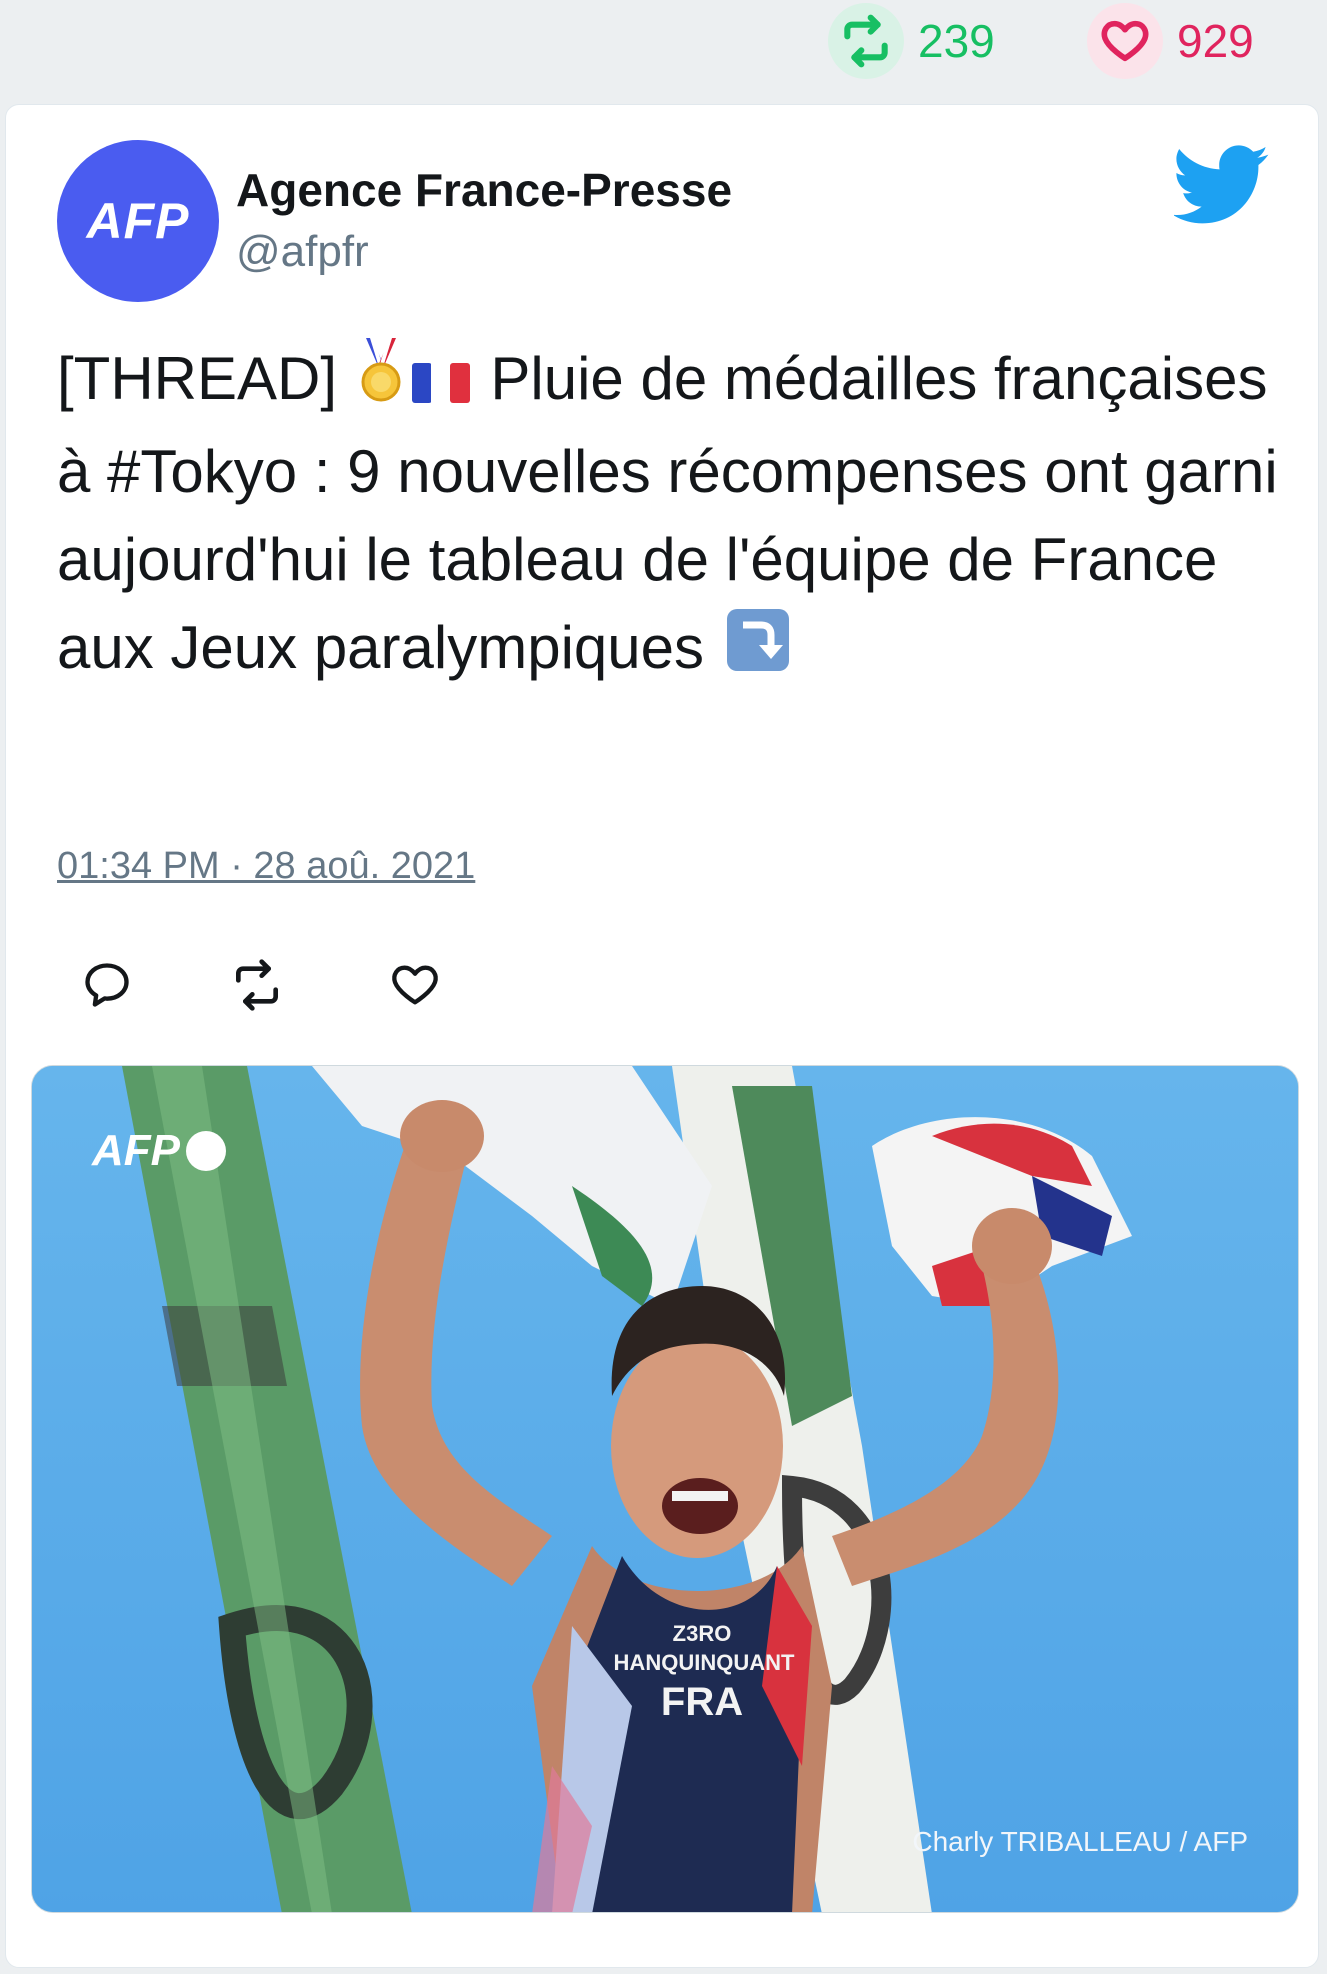  Describe the element at coordinates (758, 652) in the screenshot. I see `arrow-down-right-icon` at that location.